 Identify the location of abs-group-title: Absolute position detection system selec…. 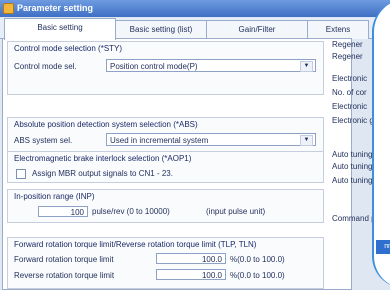
(106, 124).